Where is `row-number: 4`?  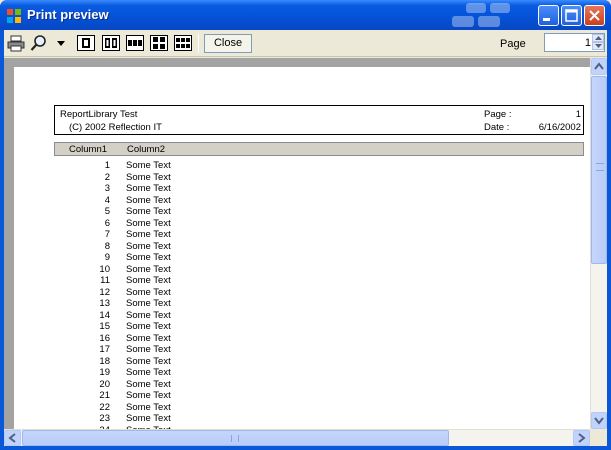 row-number: 4 is located at coordinates (107, 200).